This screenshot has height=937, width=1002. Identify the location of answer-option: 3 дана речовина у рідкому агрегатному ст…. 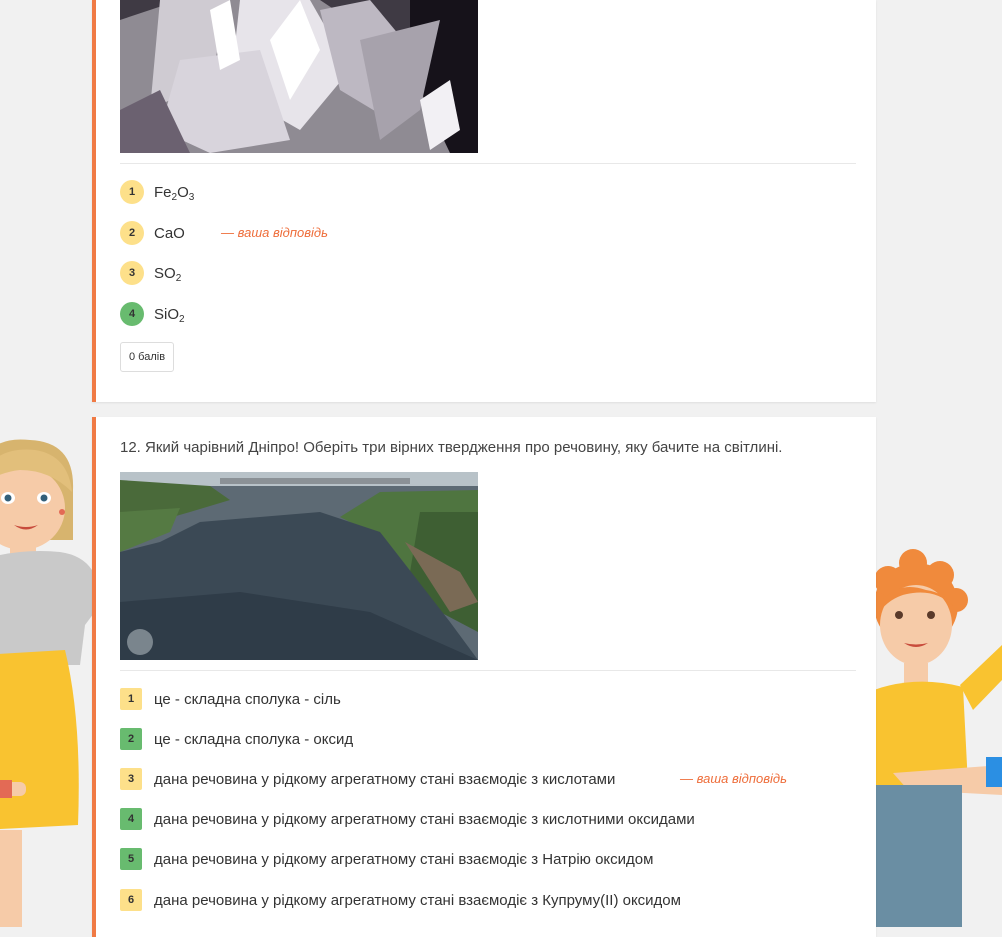
(367, 779).